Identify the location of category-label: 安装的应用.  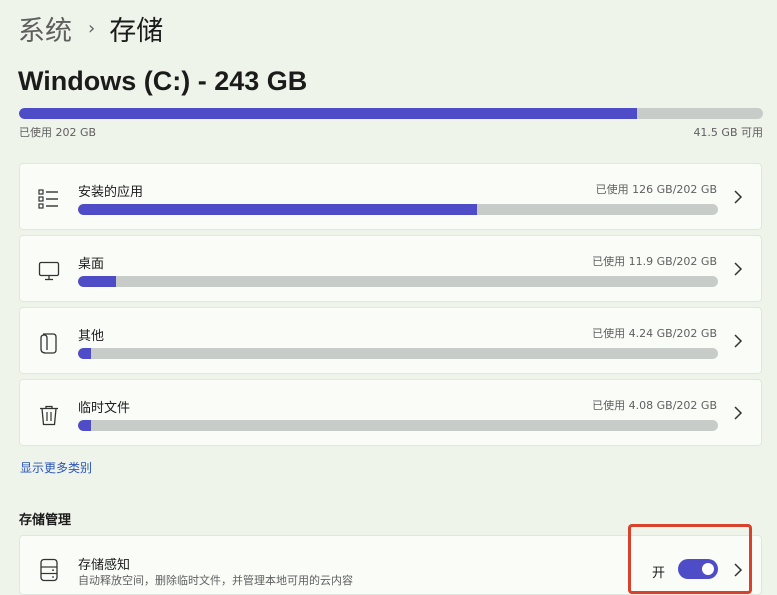
(111, 192).